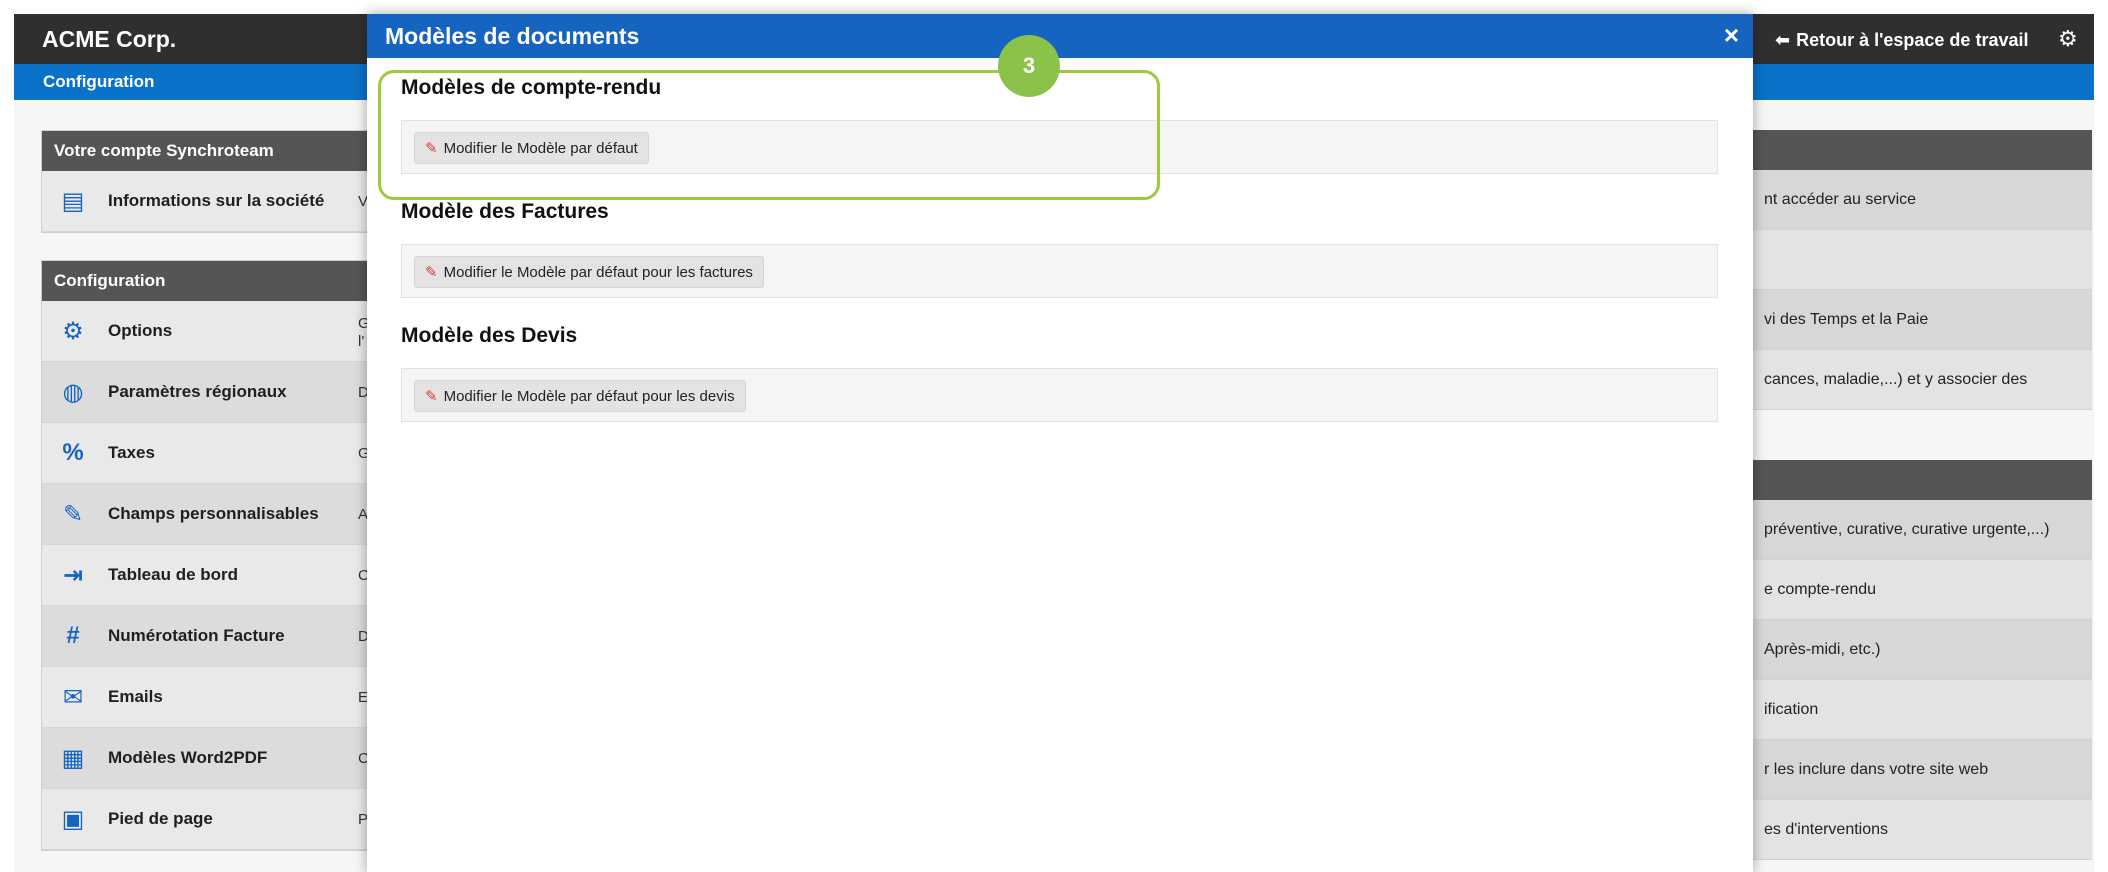 The height and width of the screenshot is (872, 2108). What do you see at coordinates (216, 200) in the screenshot?
I see `list-item-label: Informations sur la société` at bounding box center [216, 200].